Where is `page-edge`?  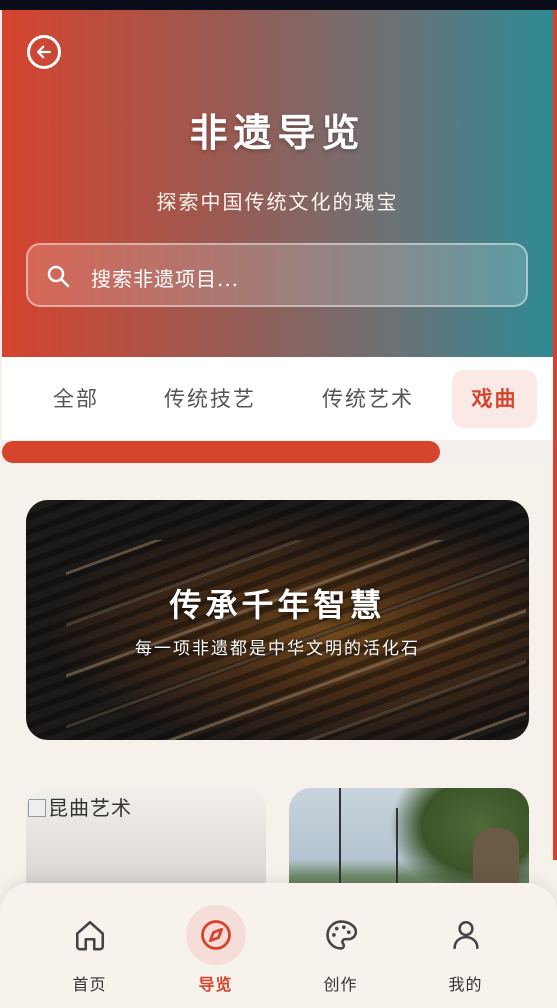 page-edge is located at coordinates (555, 435).